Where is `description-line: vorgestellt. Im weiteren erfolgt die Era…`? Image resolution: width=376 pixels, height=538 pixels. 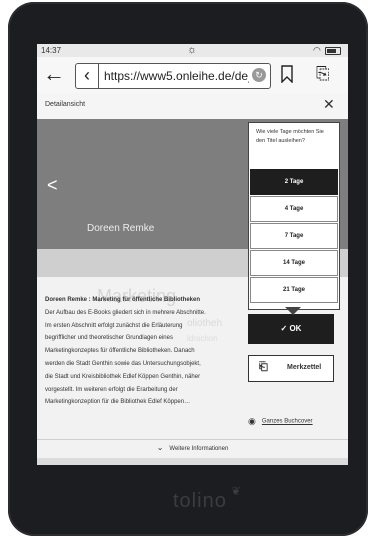 description-line: vorgestellt. Im weiteren erfolgt die Era… is located at coordinates (111, 389).